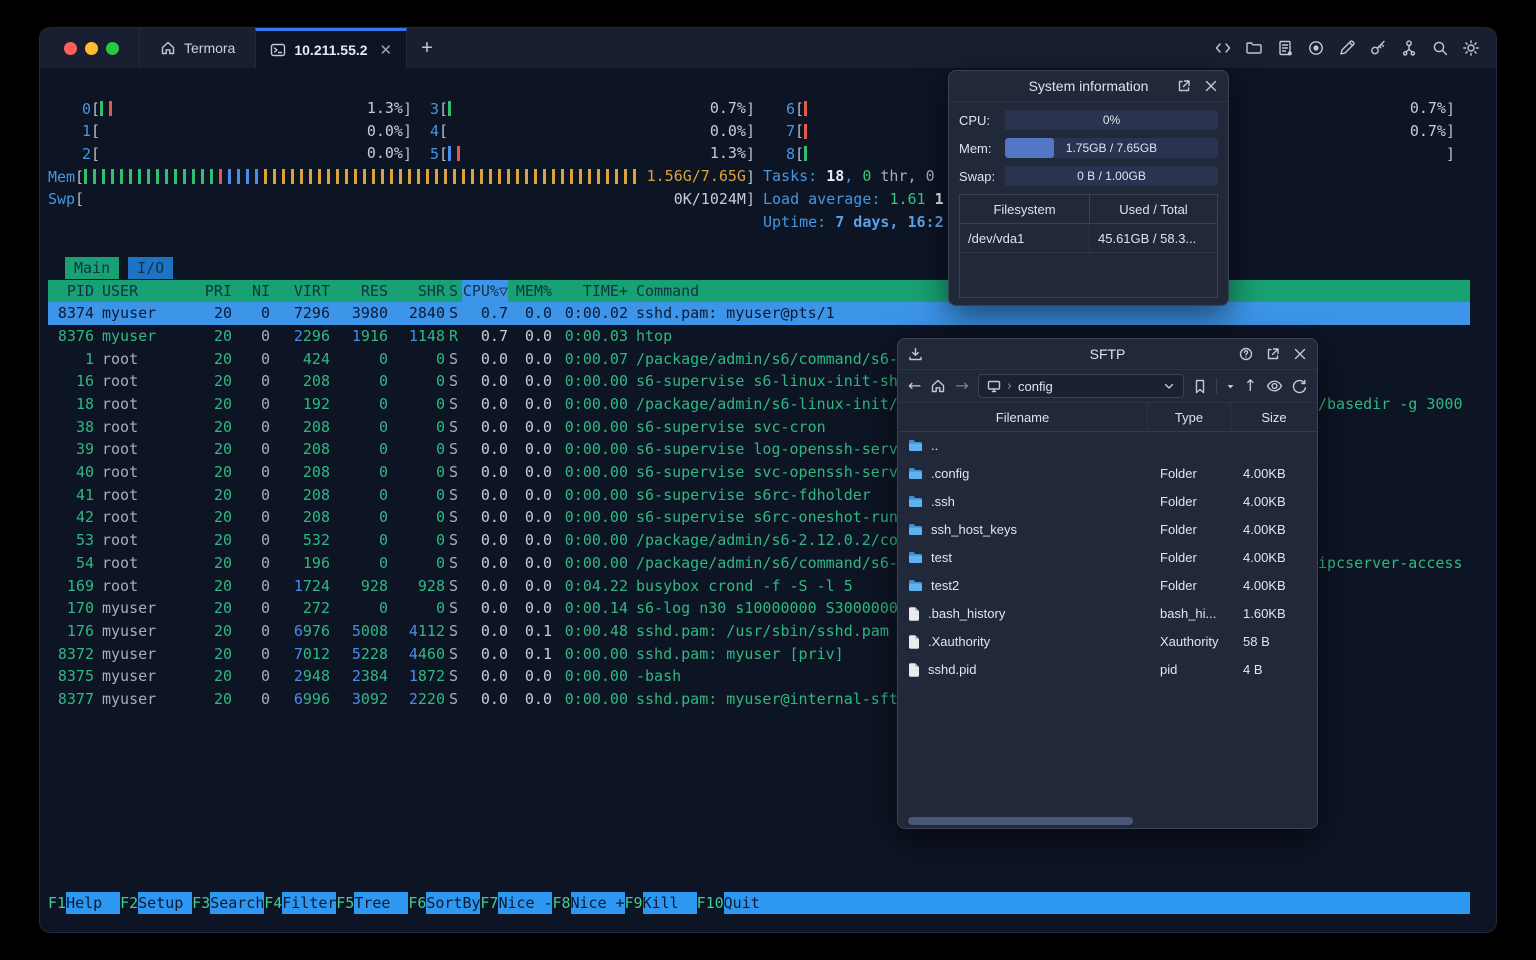  I want to click on file-type-cell, so click(1189, 445).